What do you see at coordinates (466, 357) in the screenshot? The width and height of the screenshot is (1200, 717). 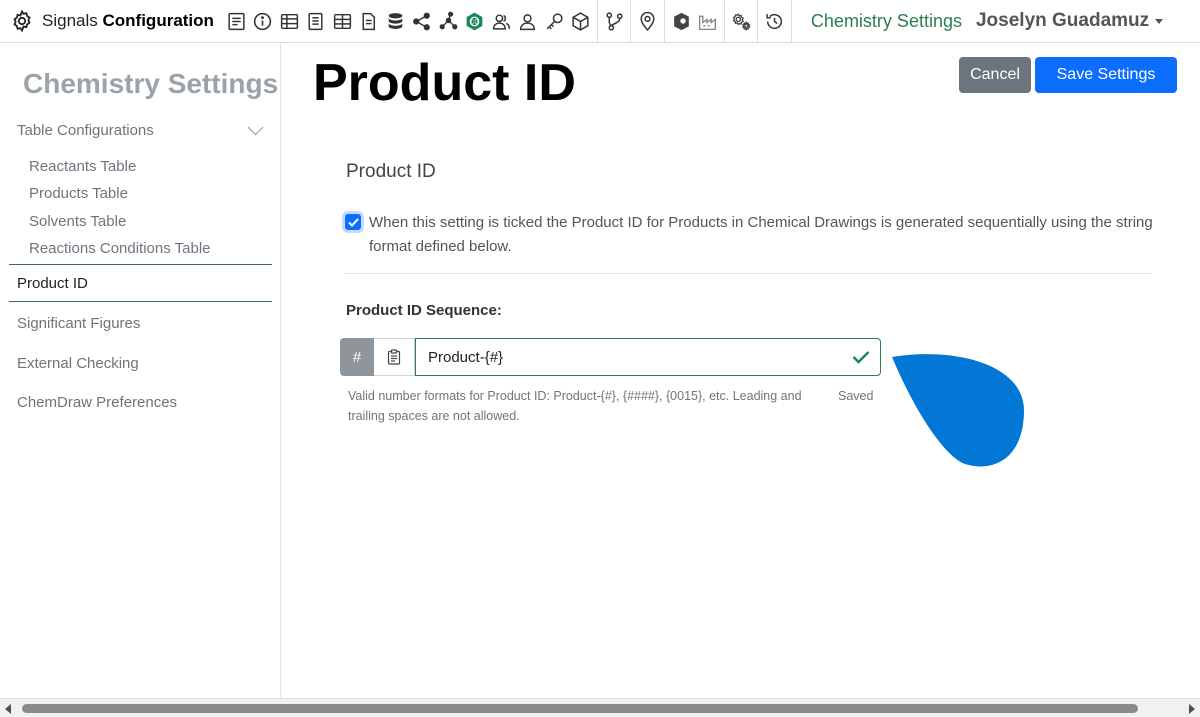 I see `sequence-input-value: Product-{#}` at bounding box center [466, 357].